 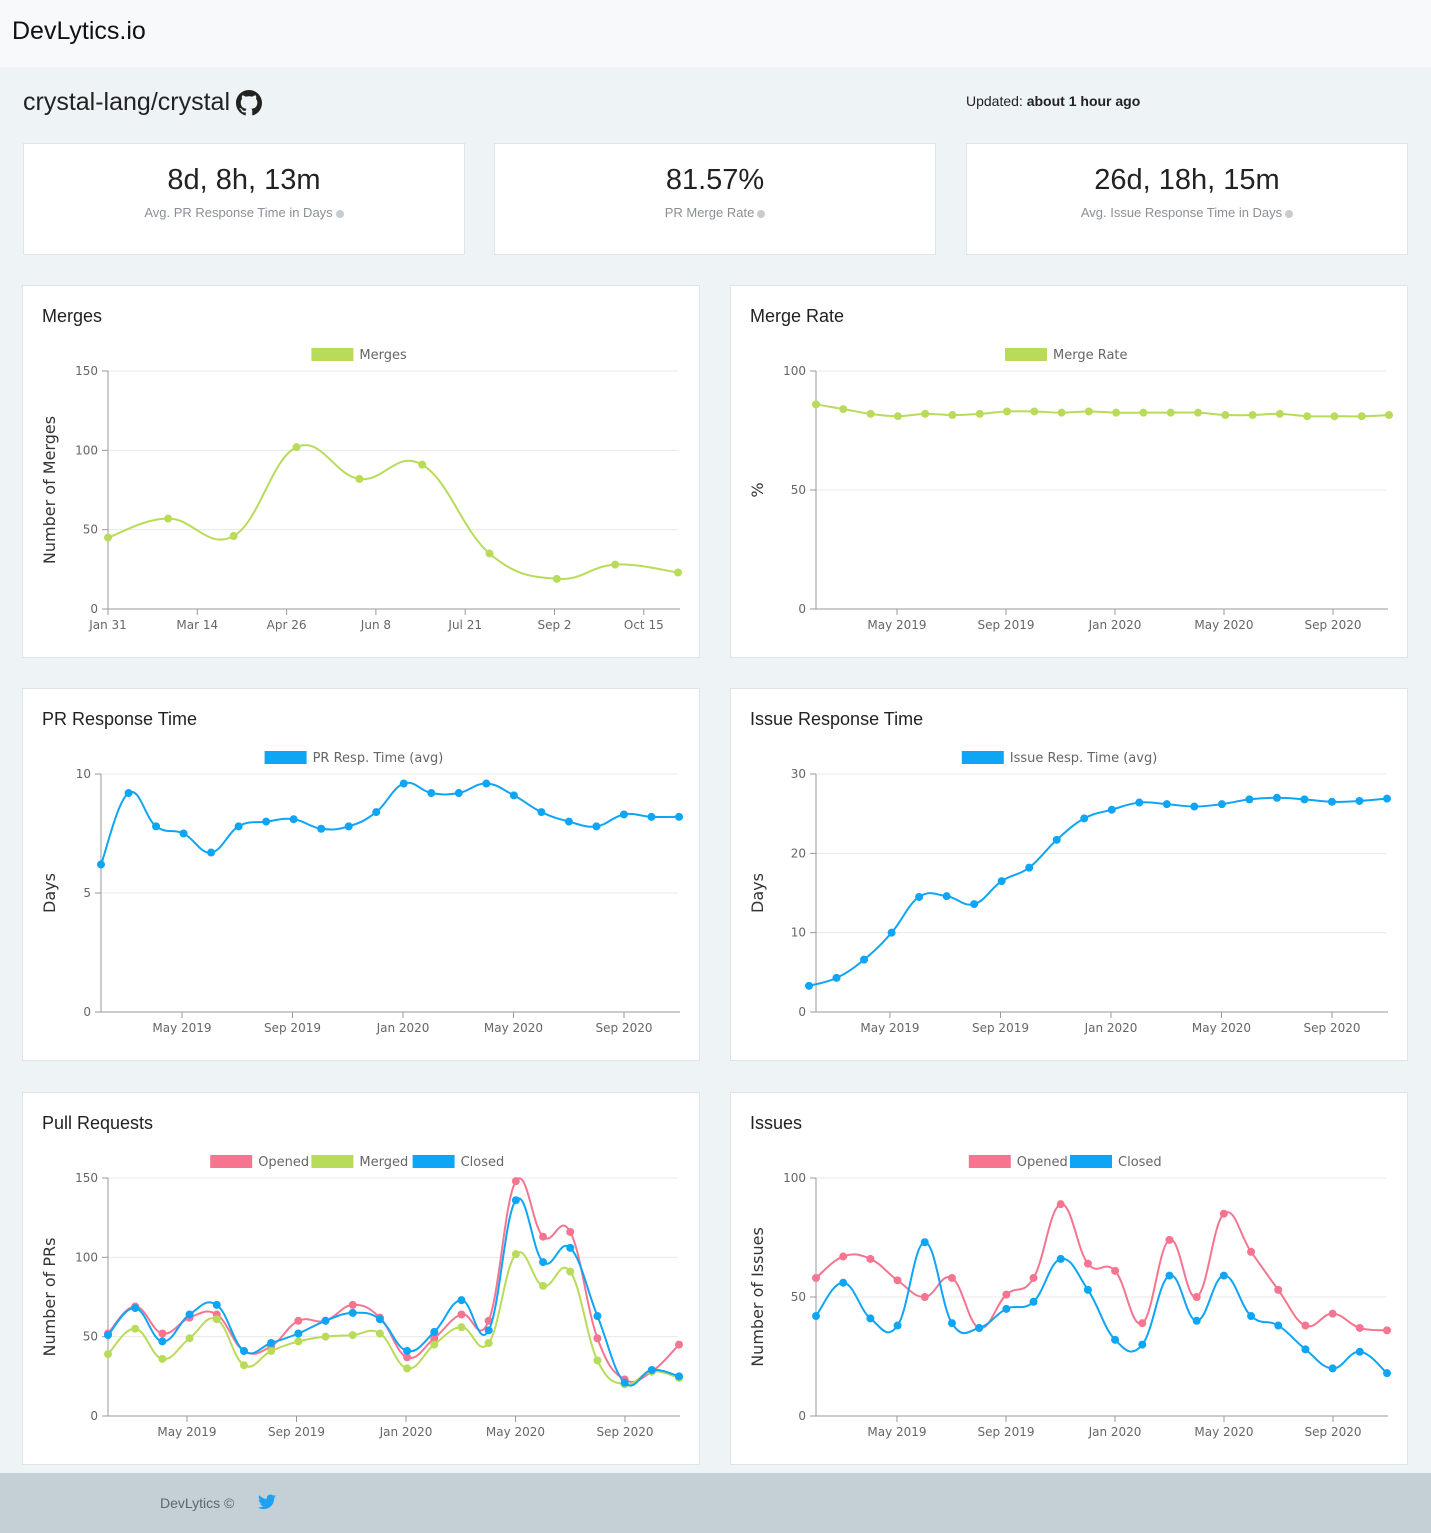 I want to click on twitter-icon, so click(x=267, y=1502).